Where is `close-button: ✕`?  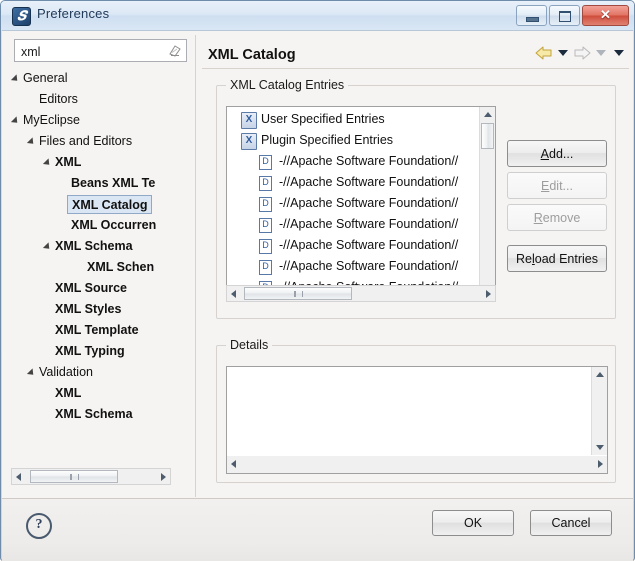
close-button: ✕ is located at coordinates (605, 15).